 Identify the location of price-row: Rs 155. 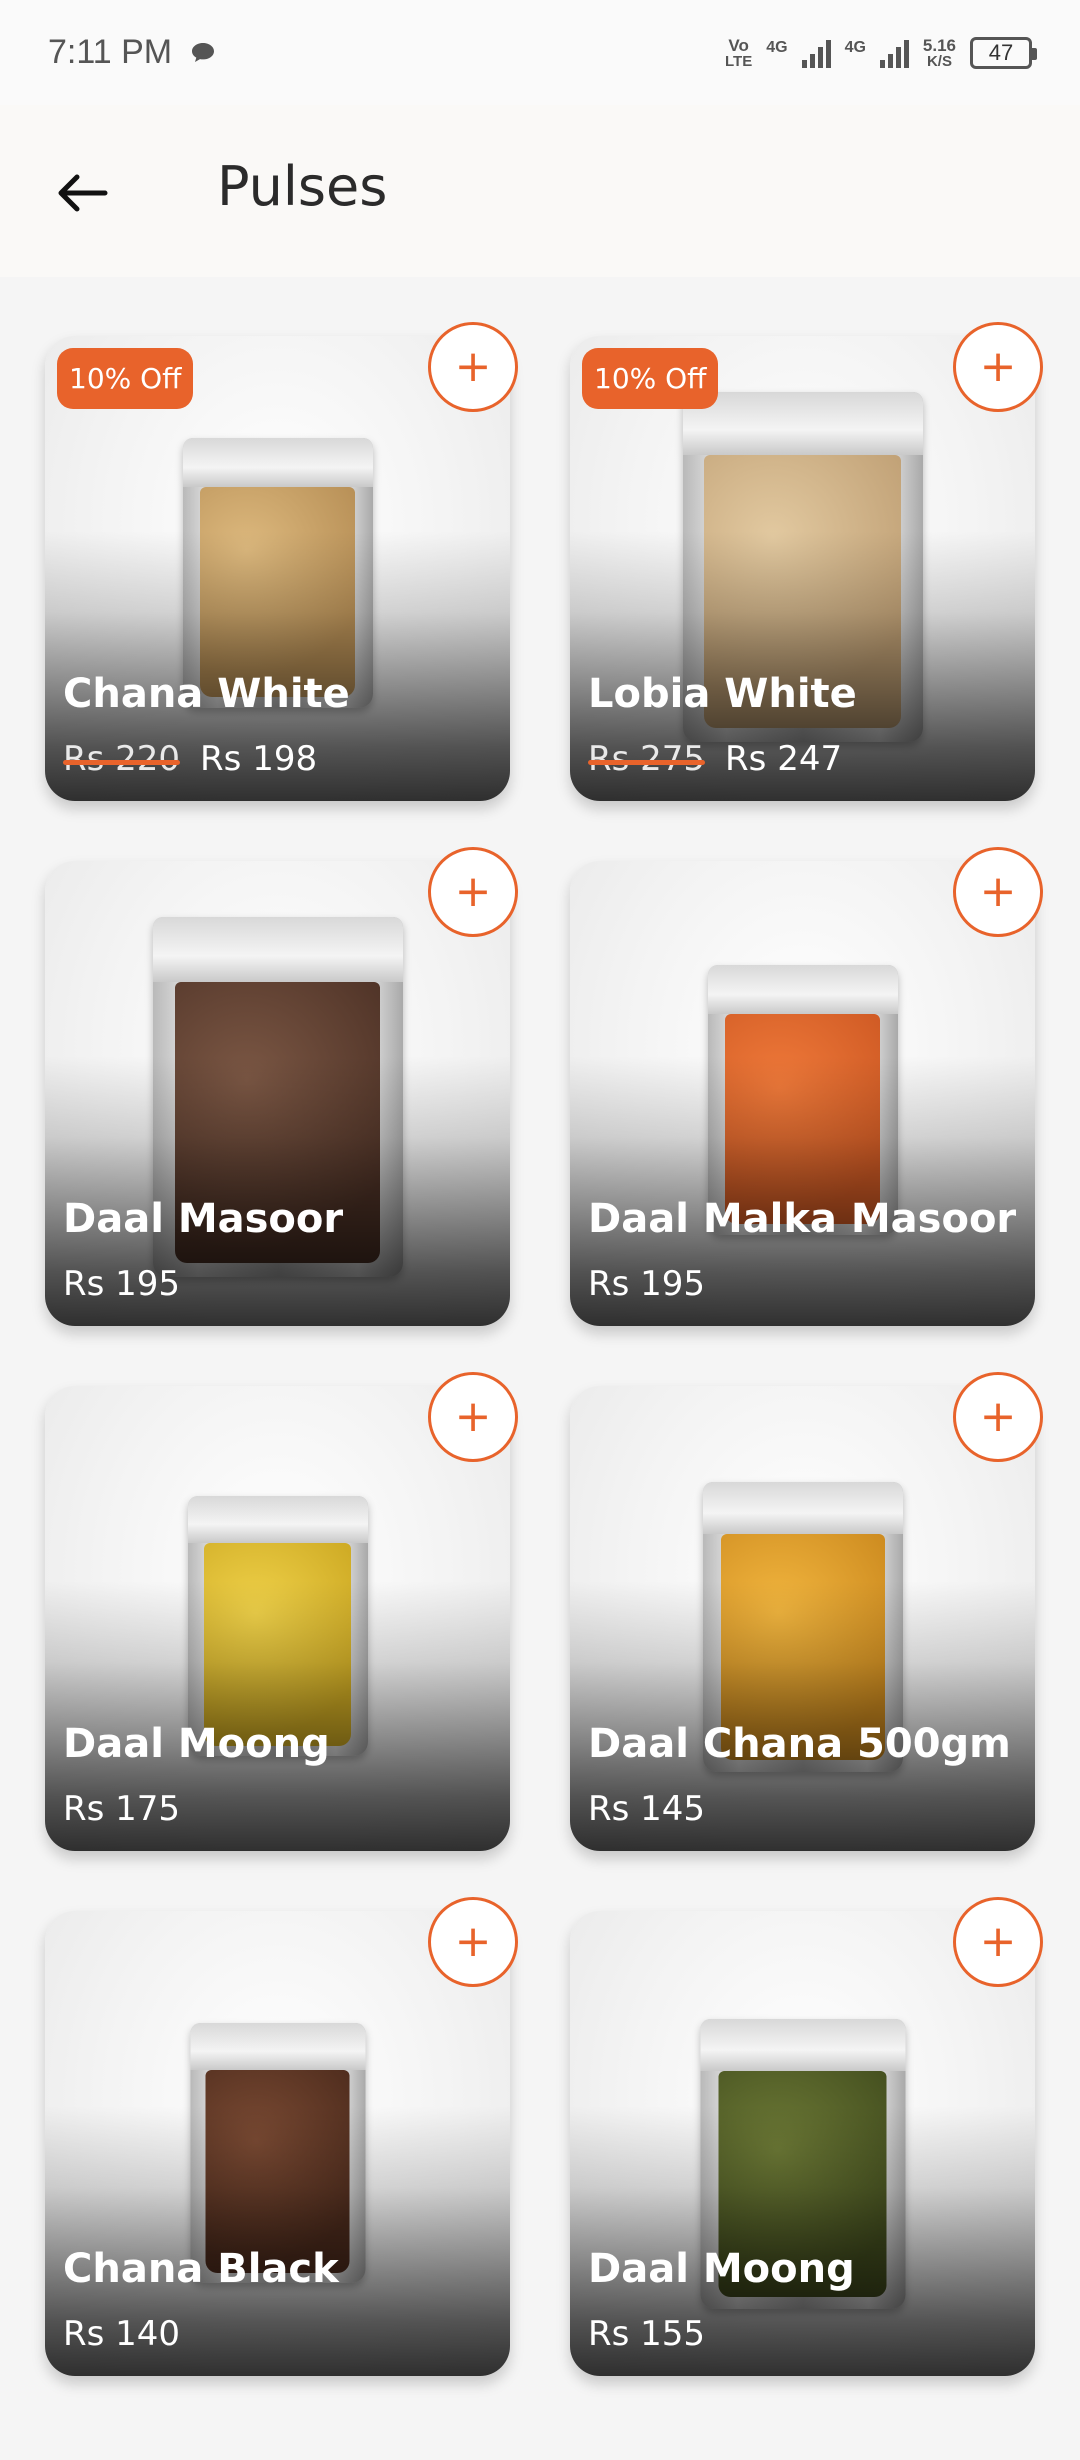
(646, 2334).